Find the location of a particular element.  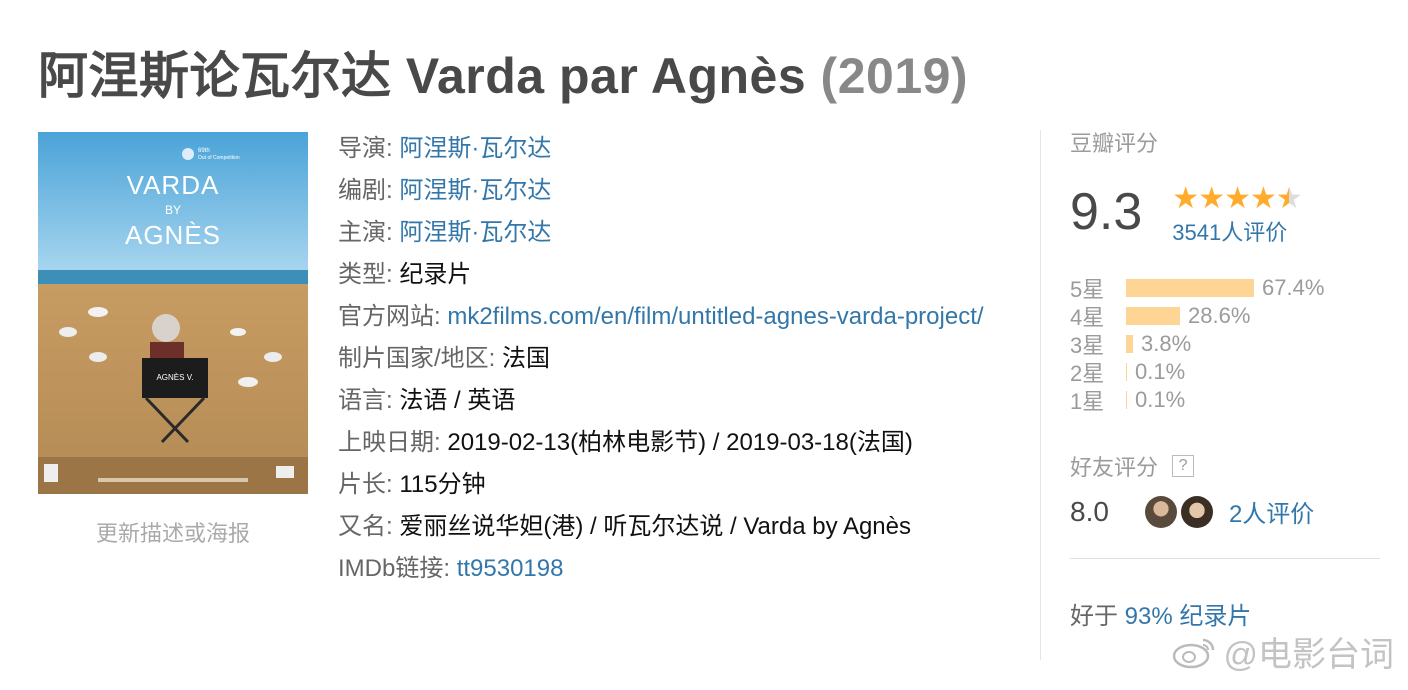

star-full-icon: ★★★★ is located at coordinates (1224, 198).